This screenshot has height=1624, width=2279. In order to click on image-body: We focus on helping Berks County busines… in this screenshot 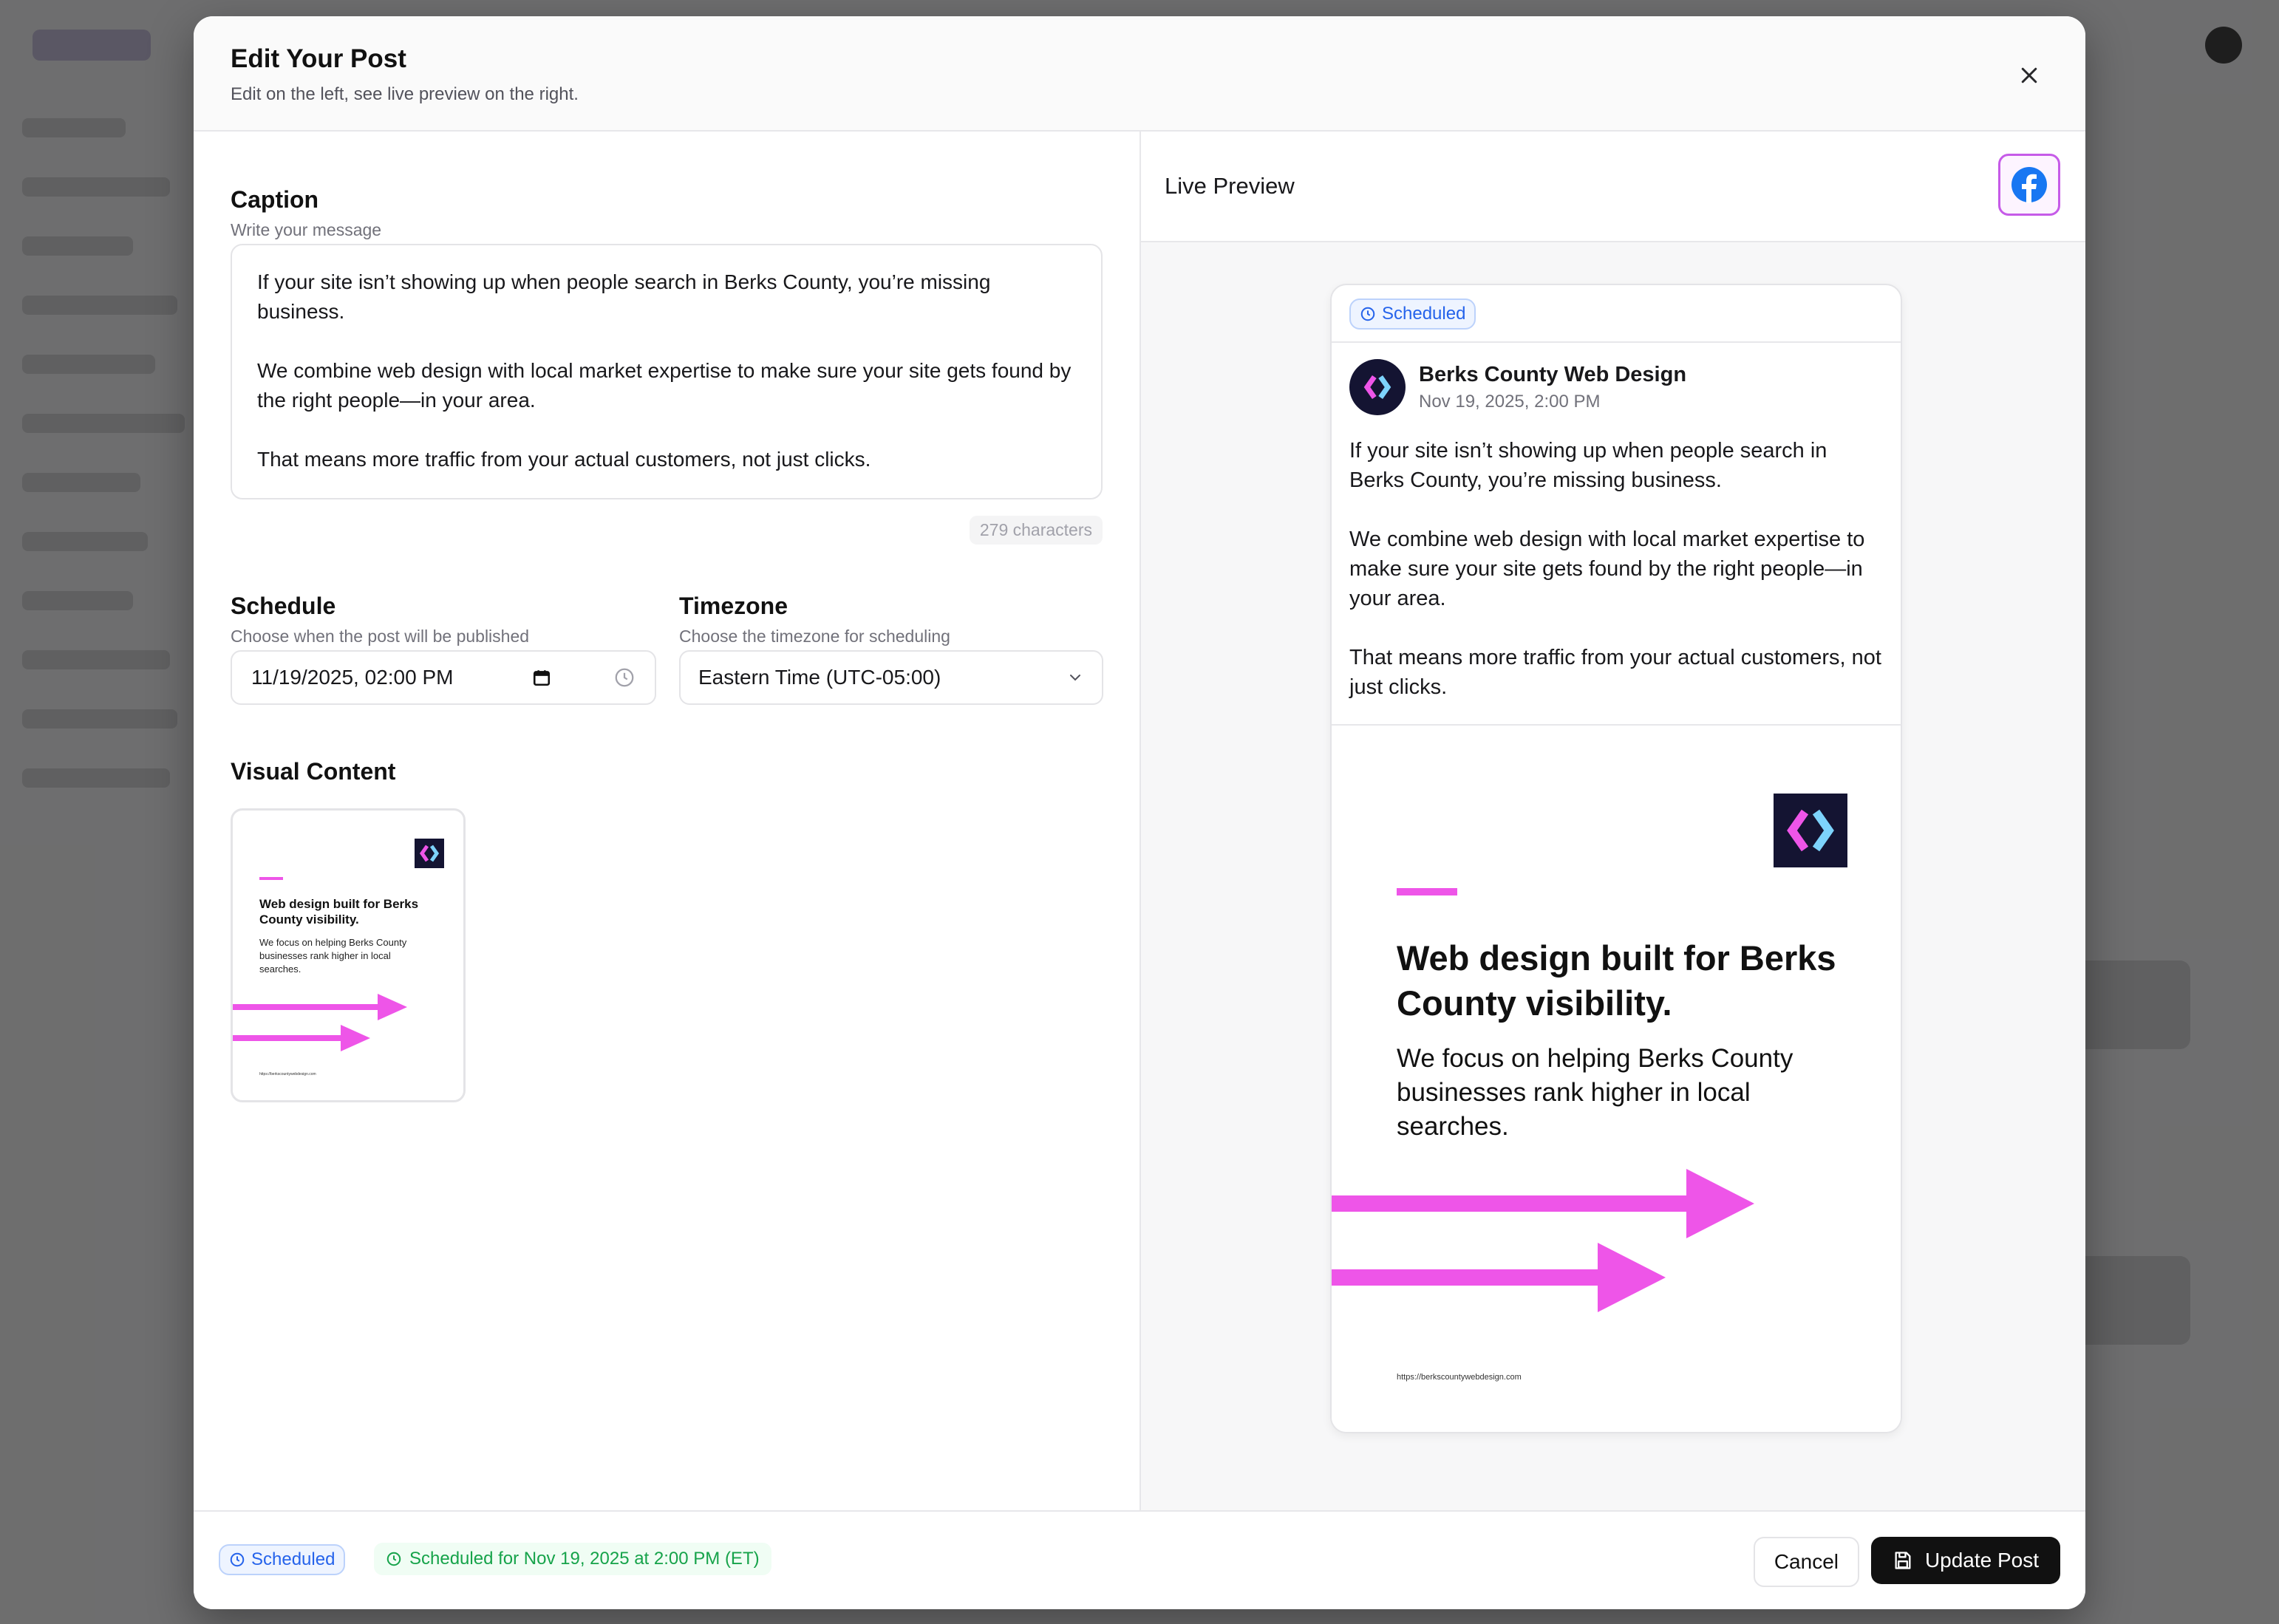, I will do `click(1595, 1092)`.